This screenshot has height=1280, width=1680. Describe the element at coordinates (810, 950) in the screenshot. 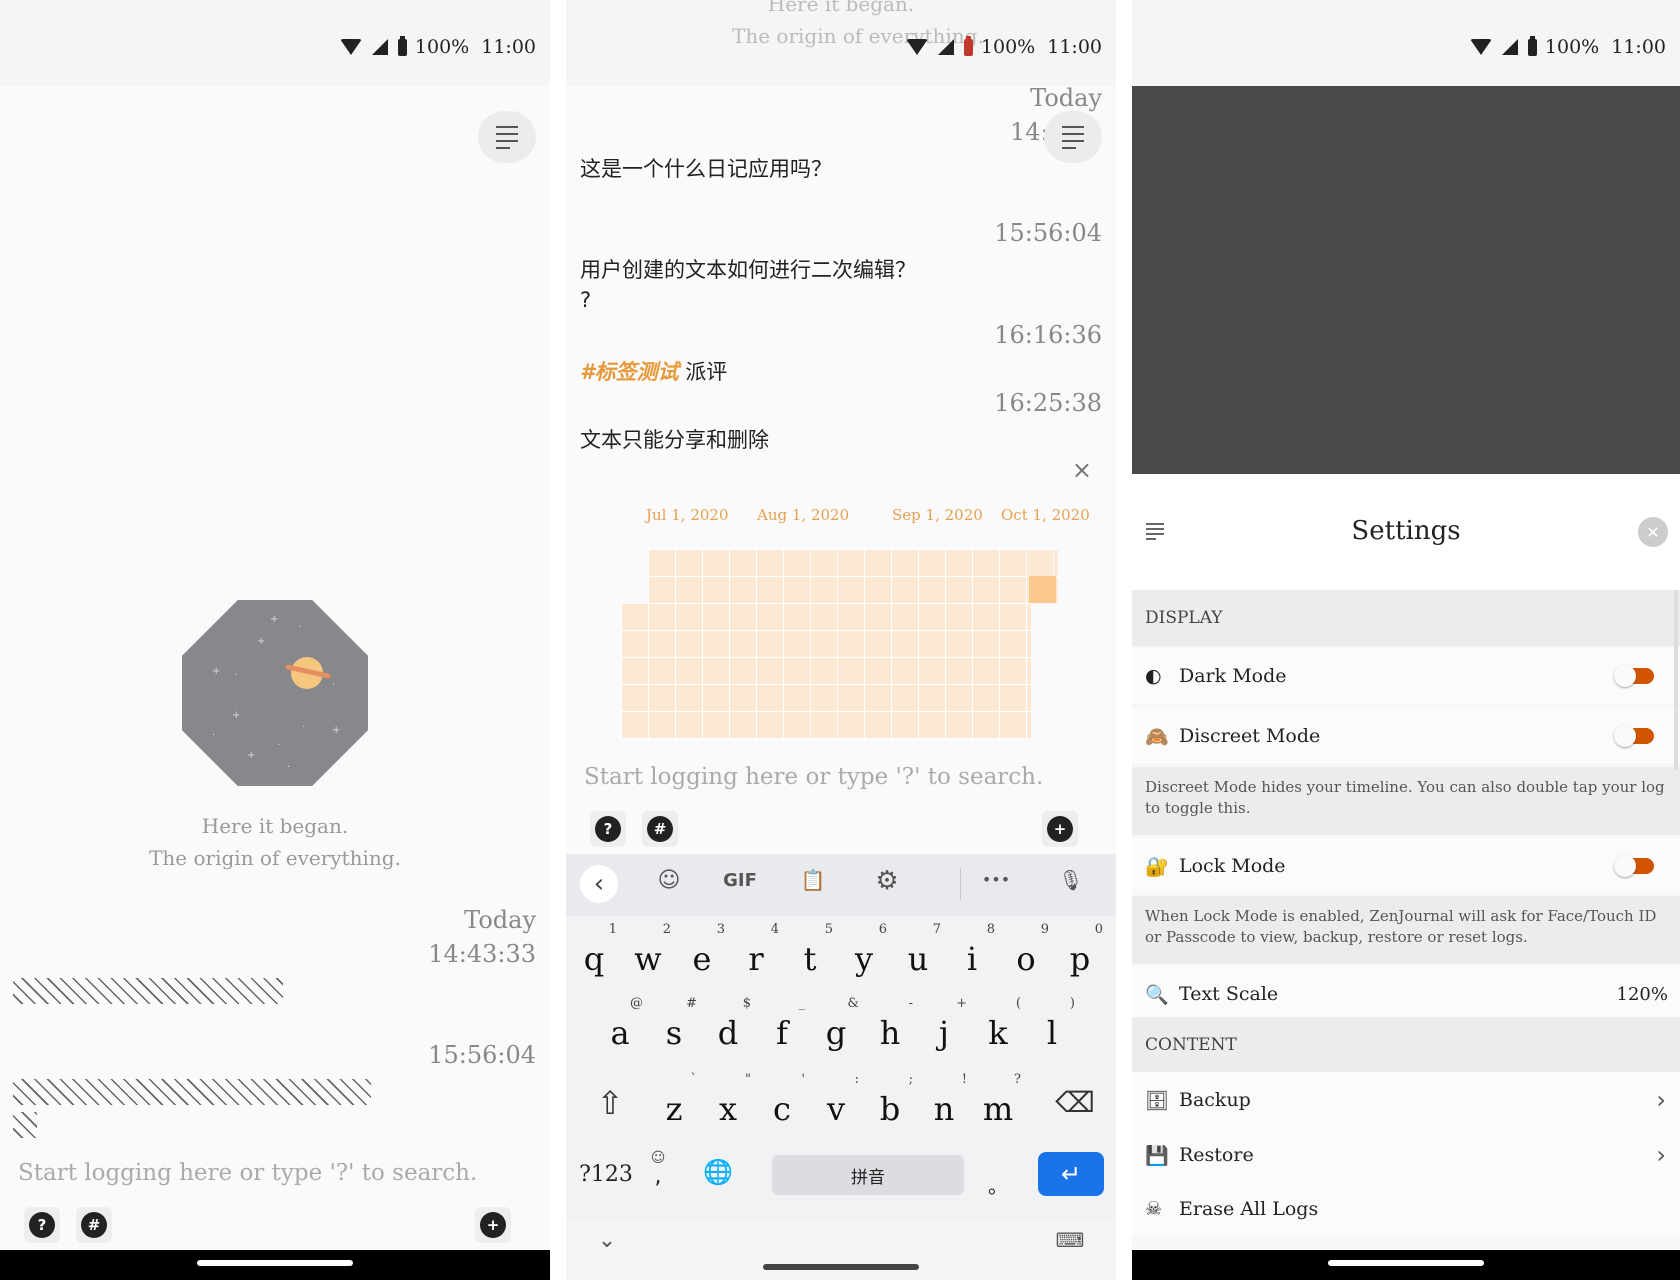

I see `key-t: t5` at that location.